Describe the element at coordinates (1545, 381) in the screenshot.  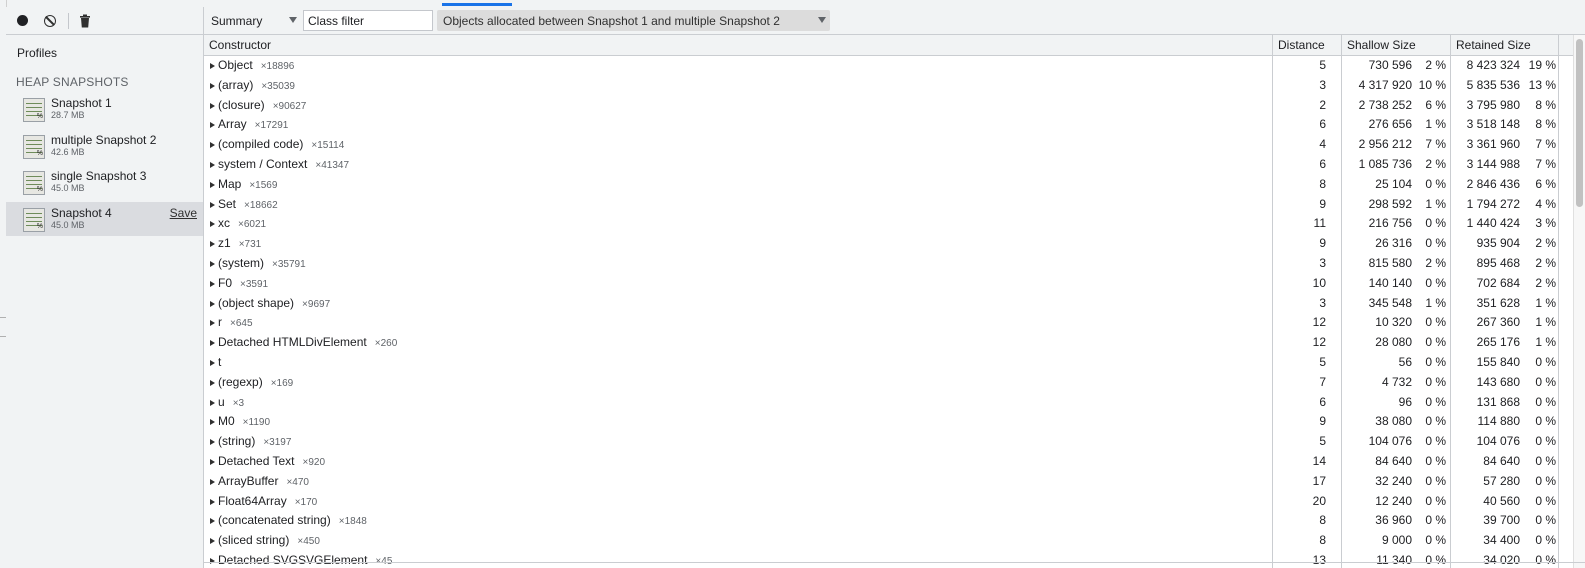
I see `retained-percent-cell: 0 %` at that location.